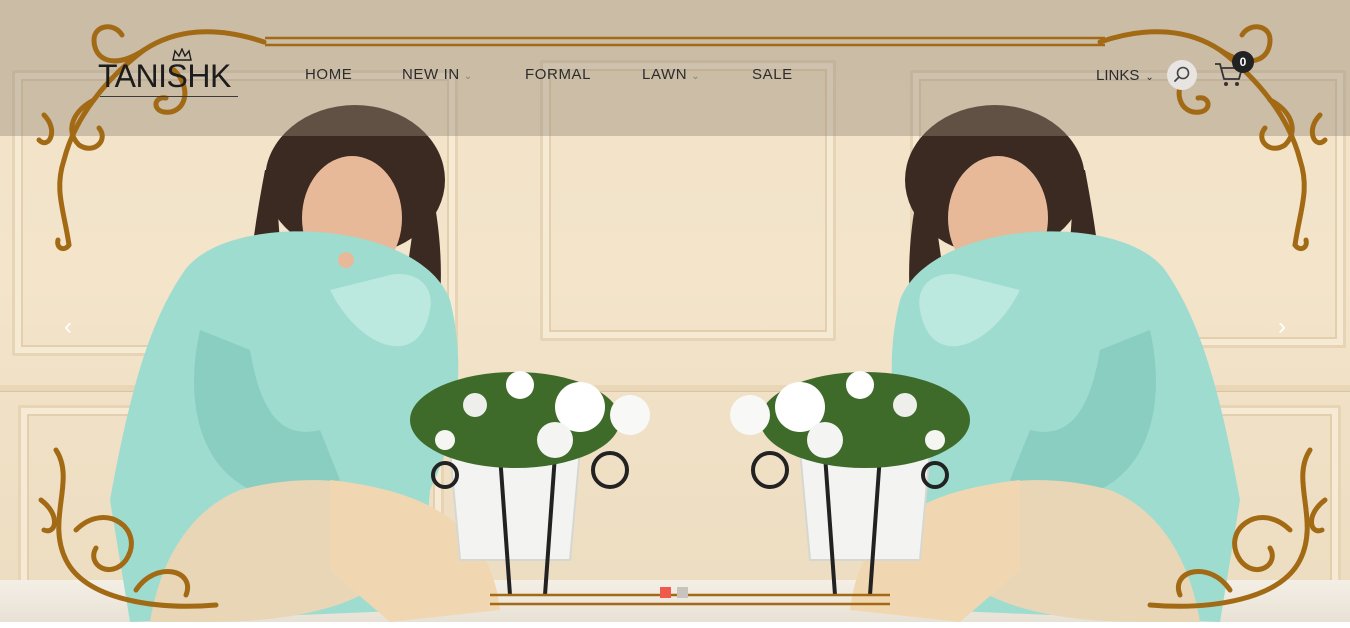 The width and height of the screenshot is (1350, 628). I want to click on nav-item-lawn: LAWN ⌄, so click(671, 74).